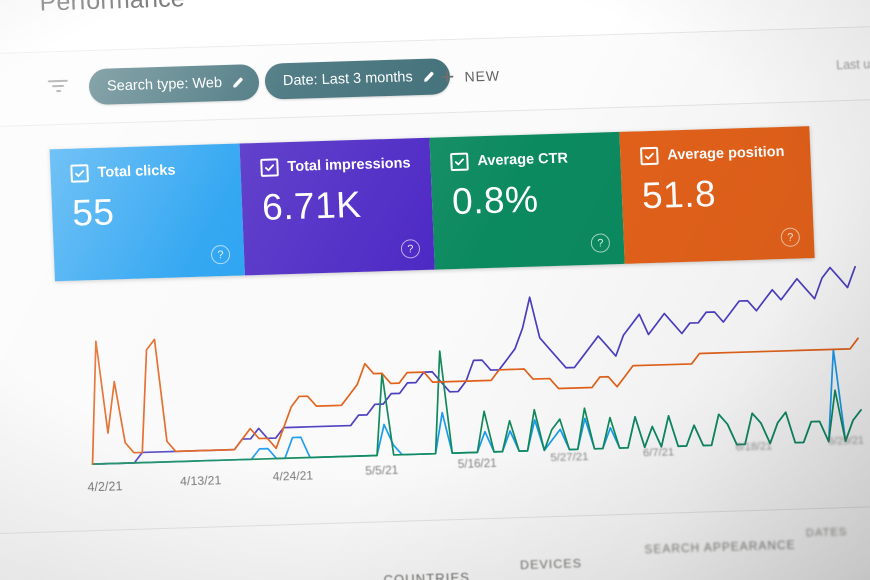 This screenshot has height=580, width=870. What do you see at coordinates (846, 441) in the screenshot?
I see `chart-x-tick-label: 6/29/21` at bounding box center [846, 441].